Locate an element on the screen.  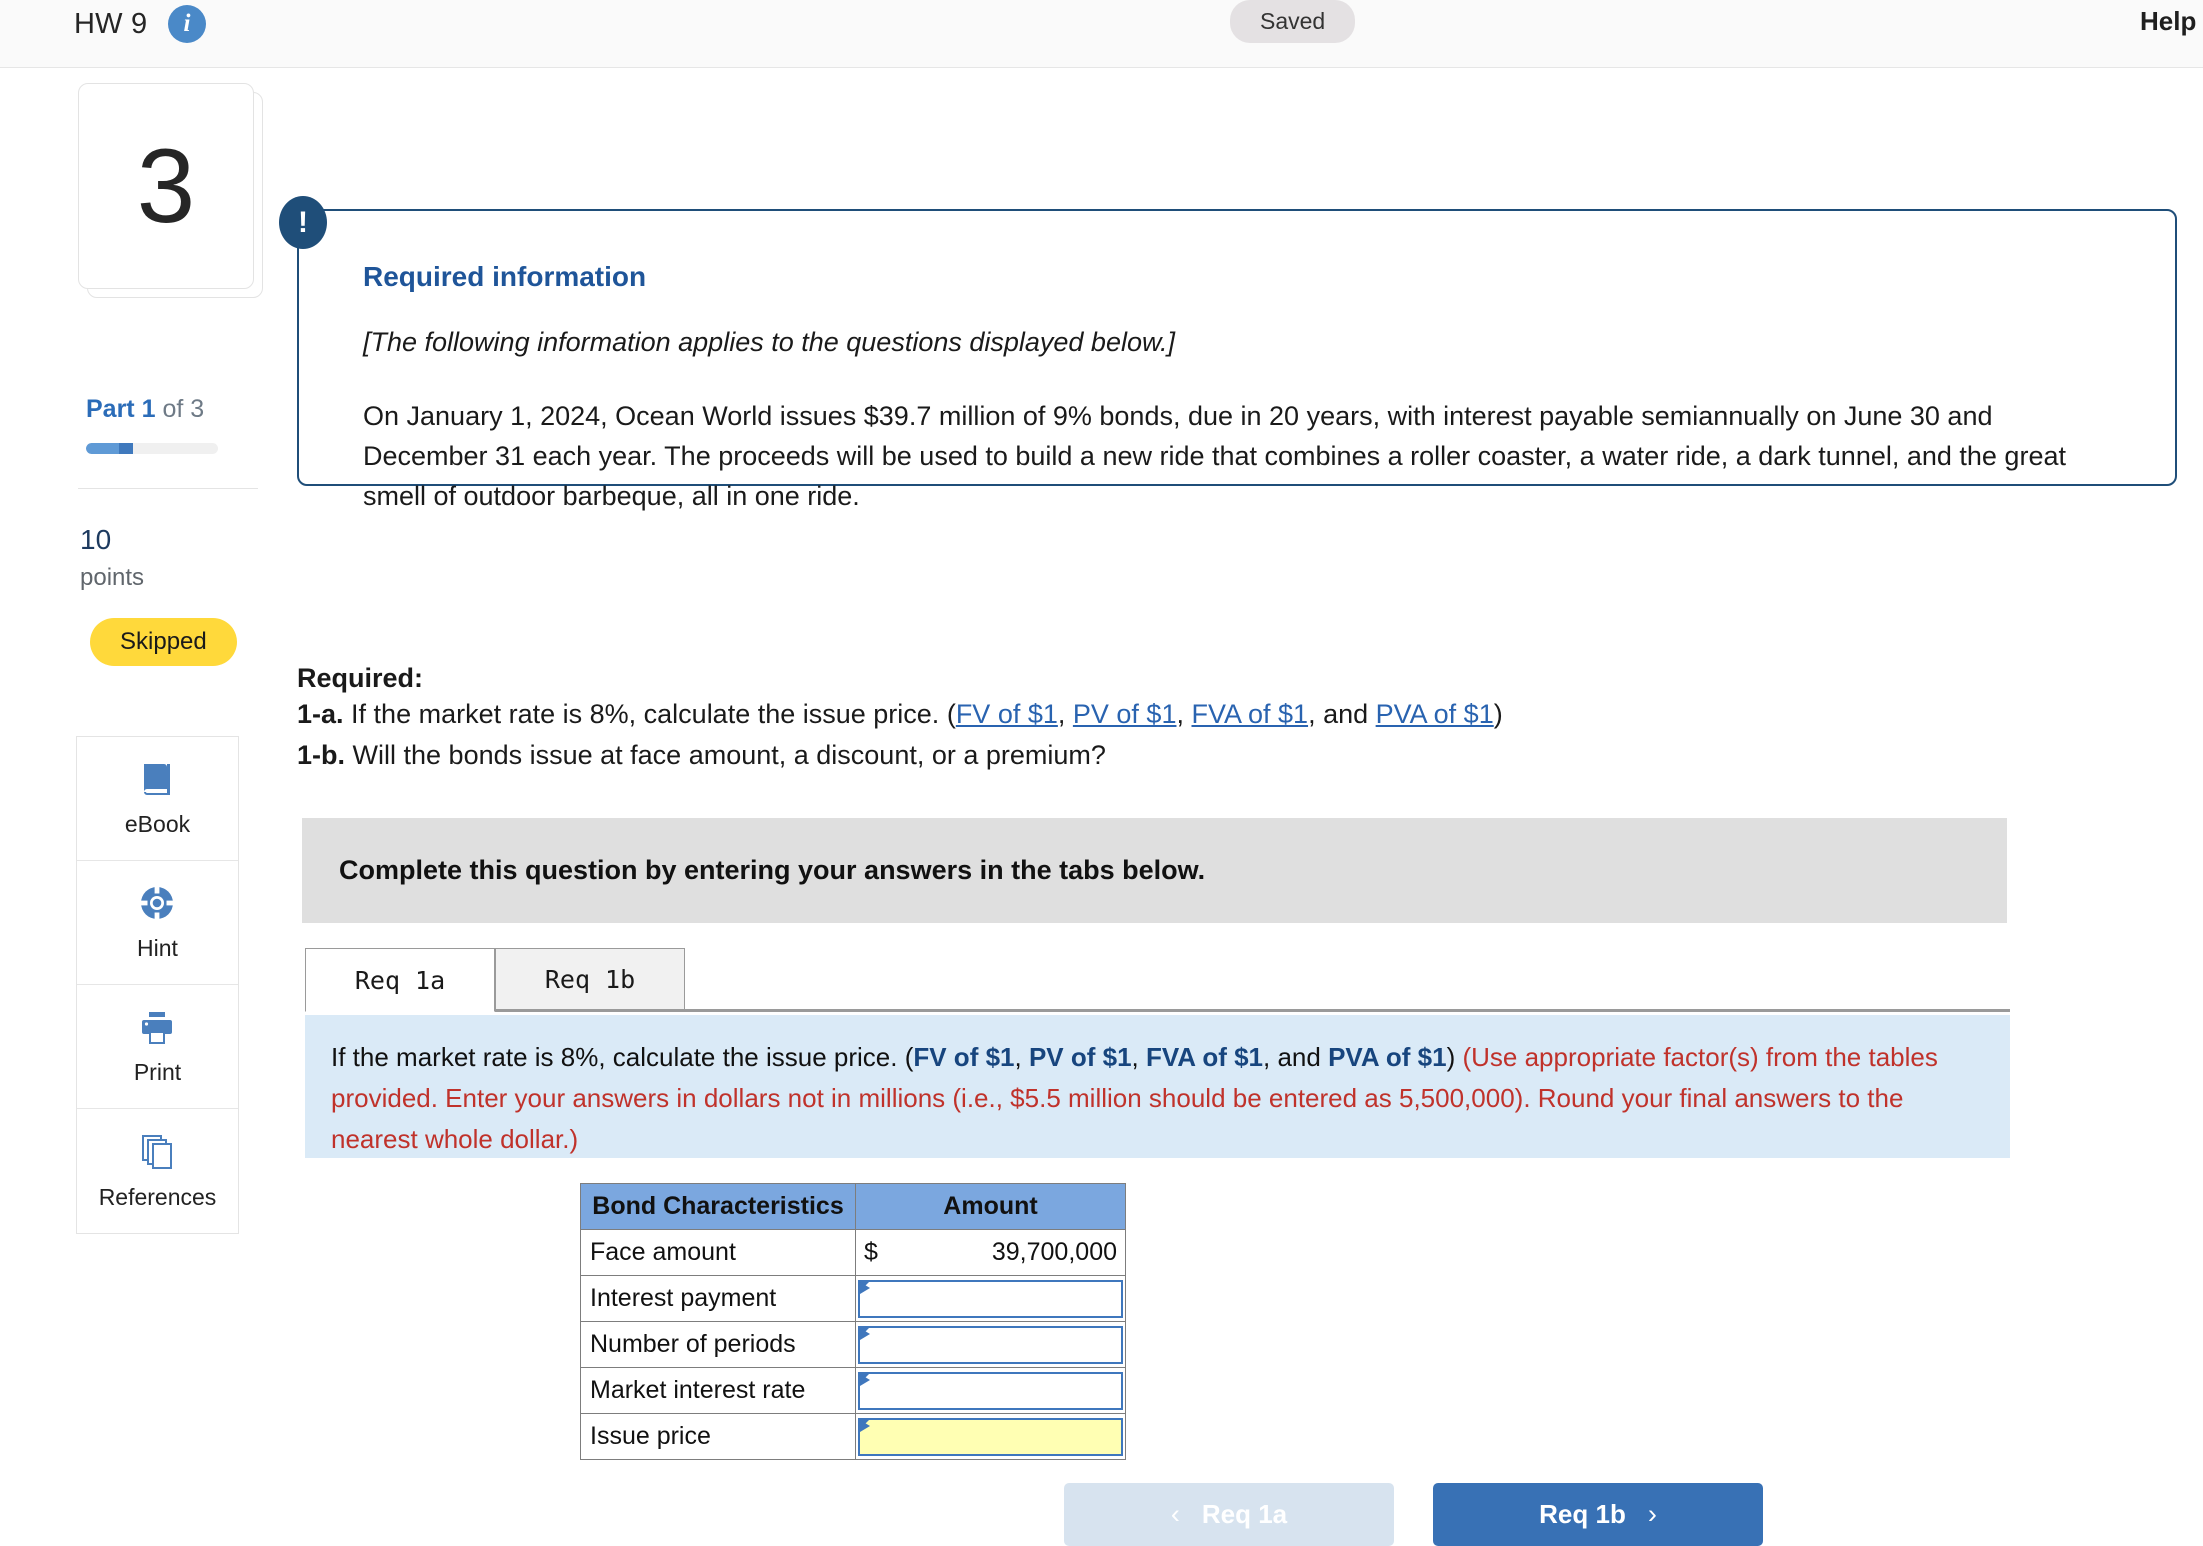
help-link: Help is located at coordinates (2168, 21).